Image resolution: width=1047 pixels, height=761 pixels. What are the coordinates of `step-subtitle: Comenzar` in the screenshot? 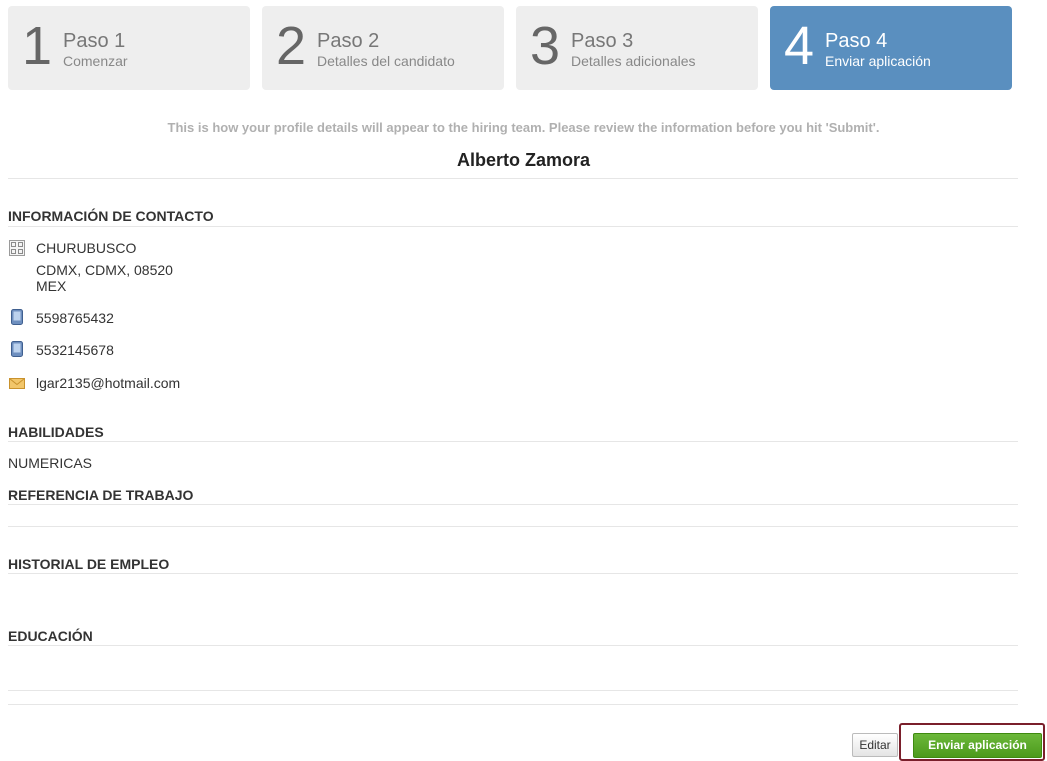 It's located at (95, 61).